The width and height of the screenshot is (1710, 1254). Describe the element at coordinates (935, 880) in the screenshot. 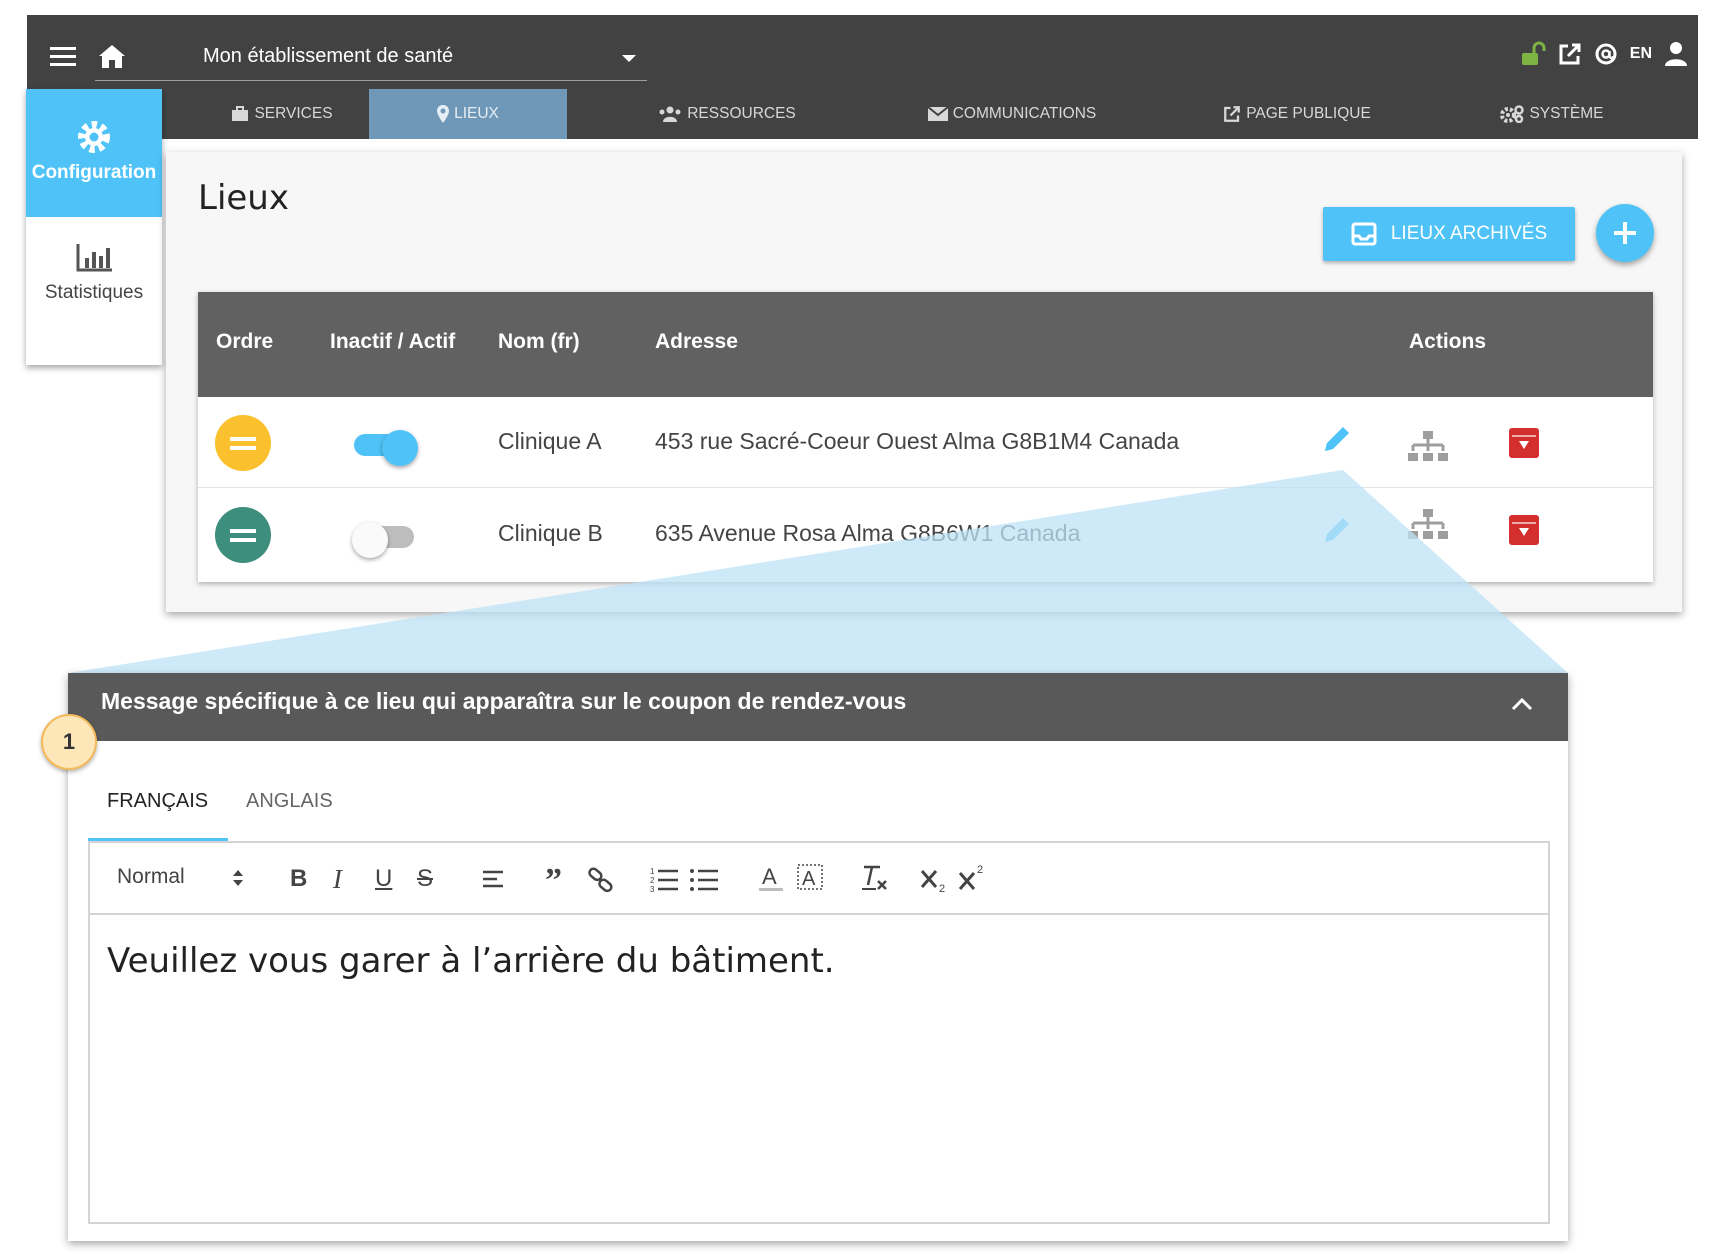

I see `subscript-icon: 2` at that location.